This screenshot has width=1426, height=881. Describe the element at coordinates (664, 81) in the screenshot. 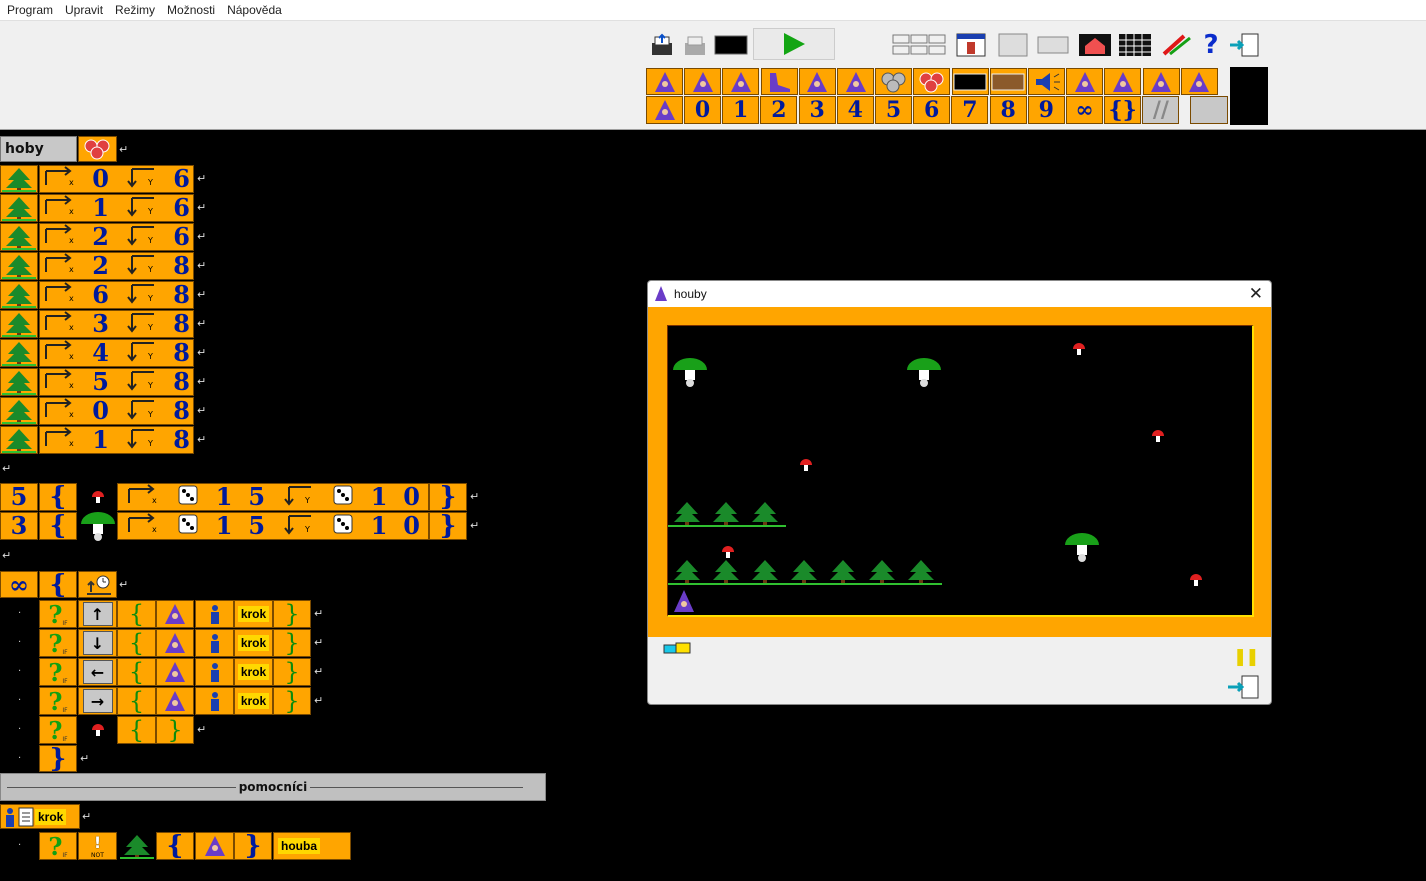

I see `wizard-walk-icon` at that location.